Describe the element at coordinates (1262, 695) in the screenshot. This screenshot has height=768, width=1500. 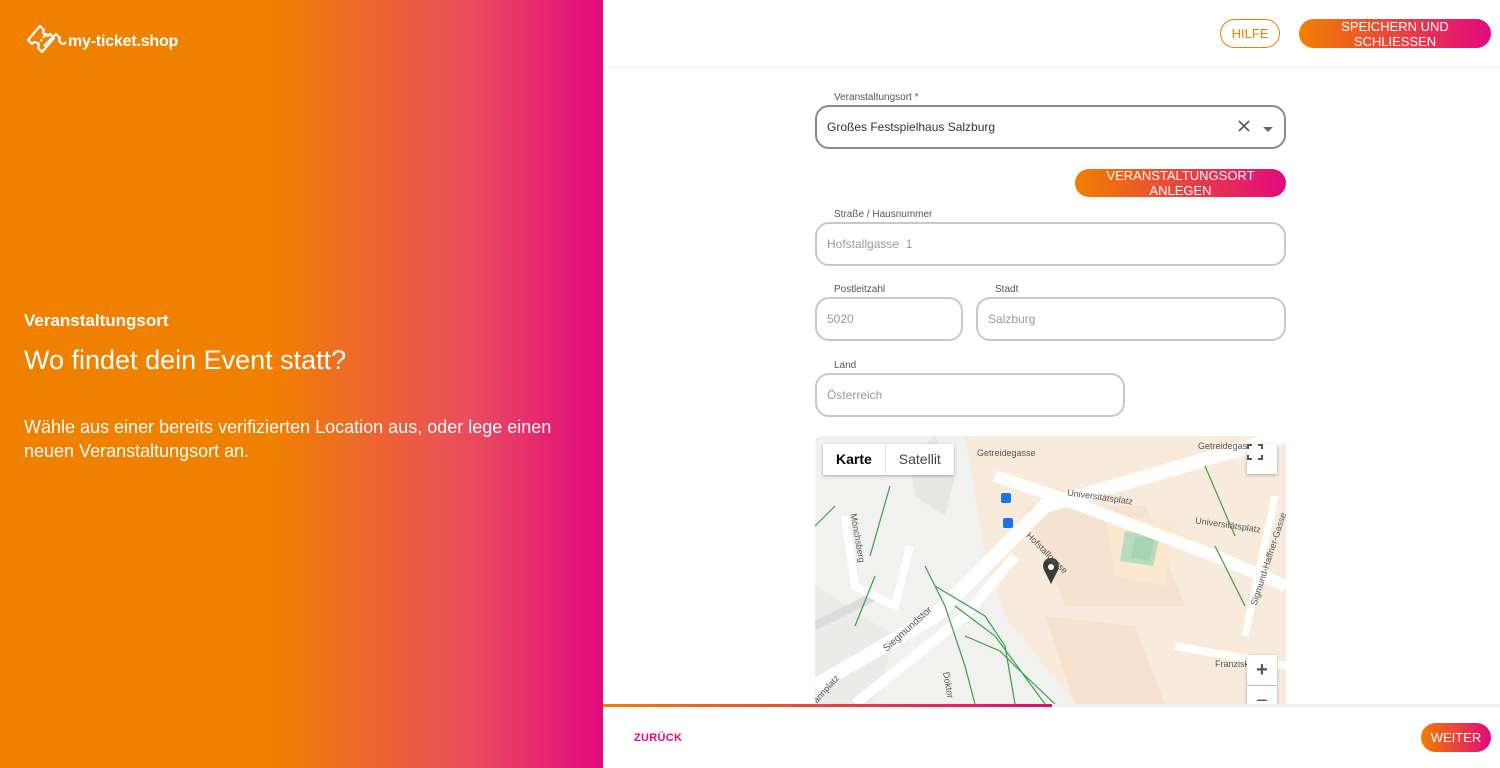
I see `zoom-out-button: −` at that location.